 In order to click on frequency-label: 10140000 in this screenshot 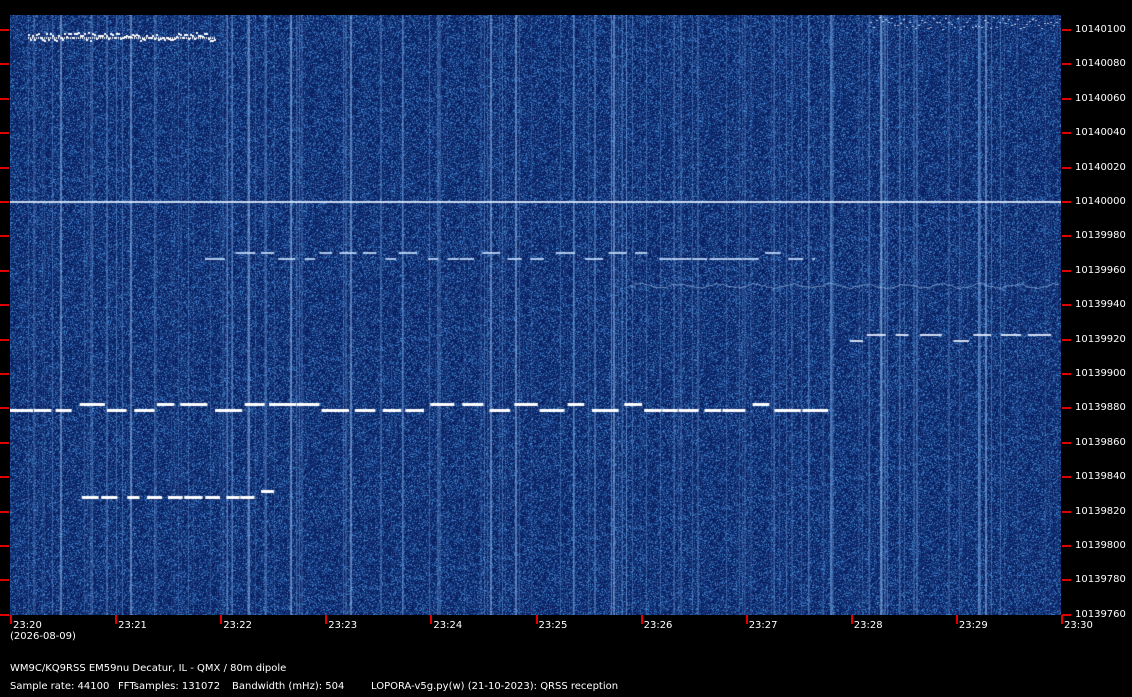, I will do `click(1100, 201)`.